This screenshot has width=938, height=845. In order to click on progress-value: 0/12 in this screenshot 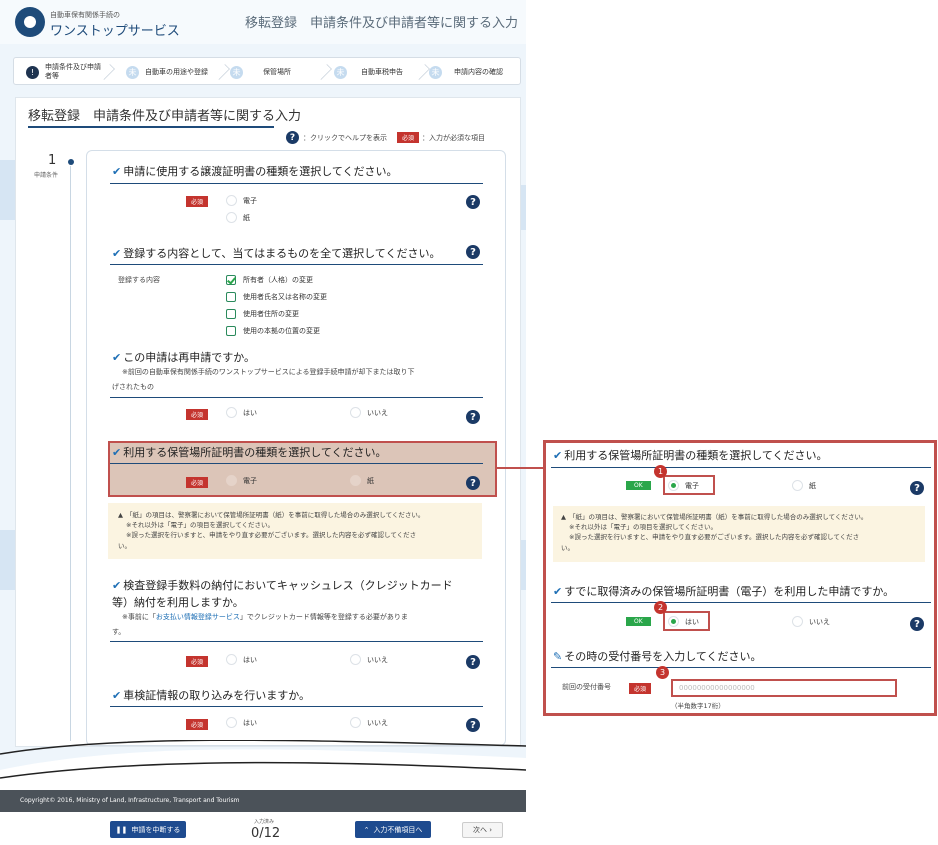, I will do `click(266, 833)`.